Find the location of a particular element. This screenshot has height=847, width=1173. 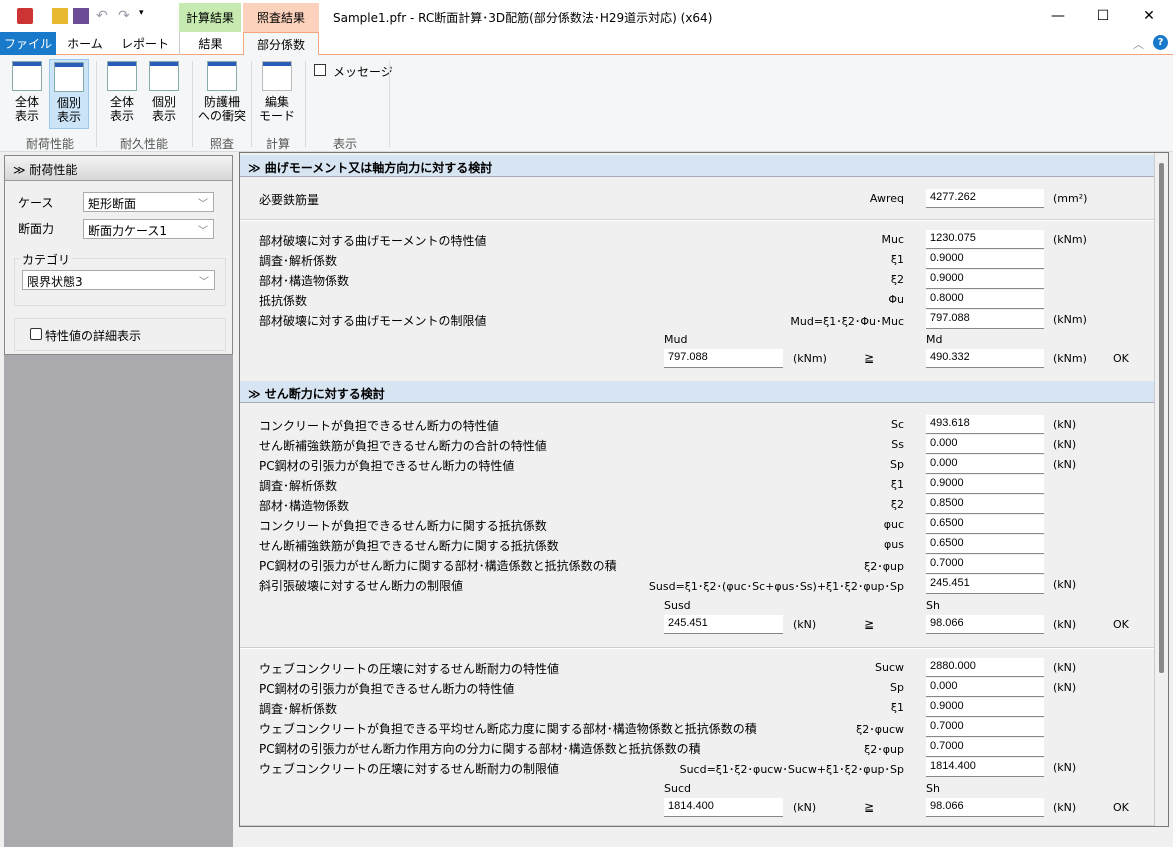

ribbon-button-edit-mode: 編集 モード is located at coordinates (277, 94).